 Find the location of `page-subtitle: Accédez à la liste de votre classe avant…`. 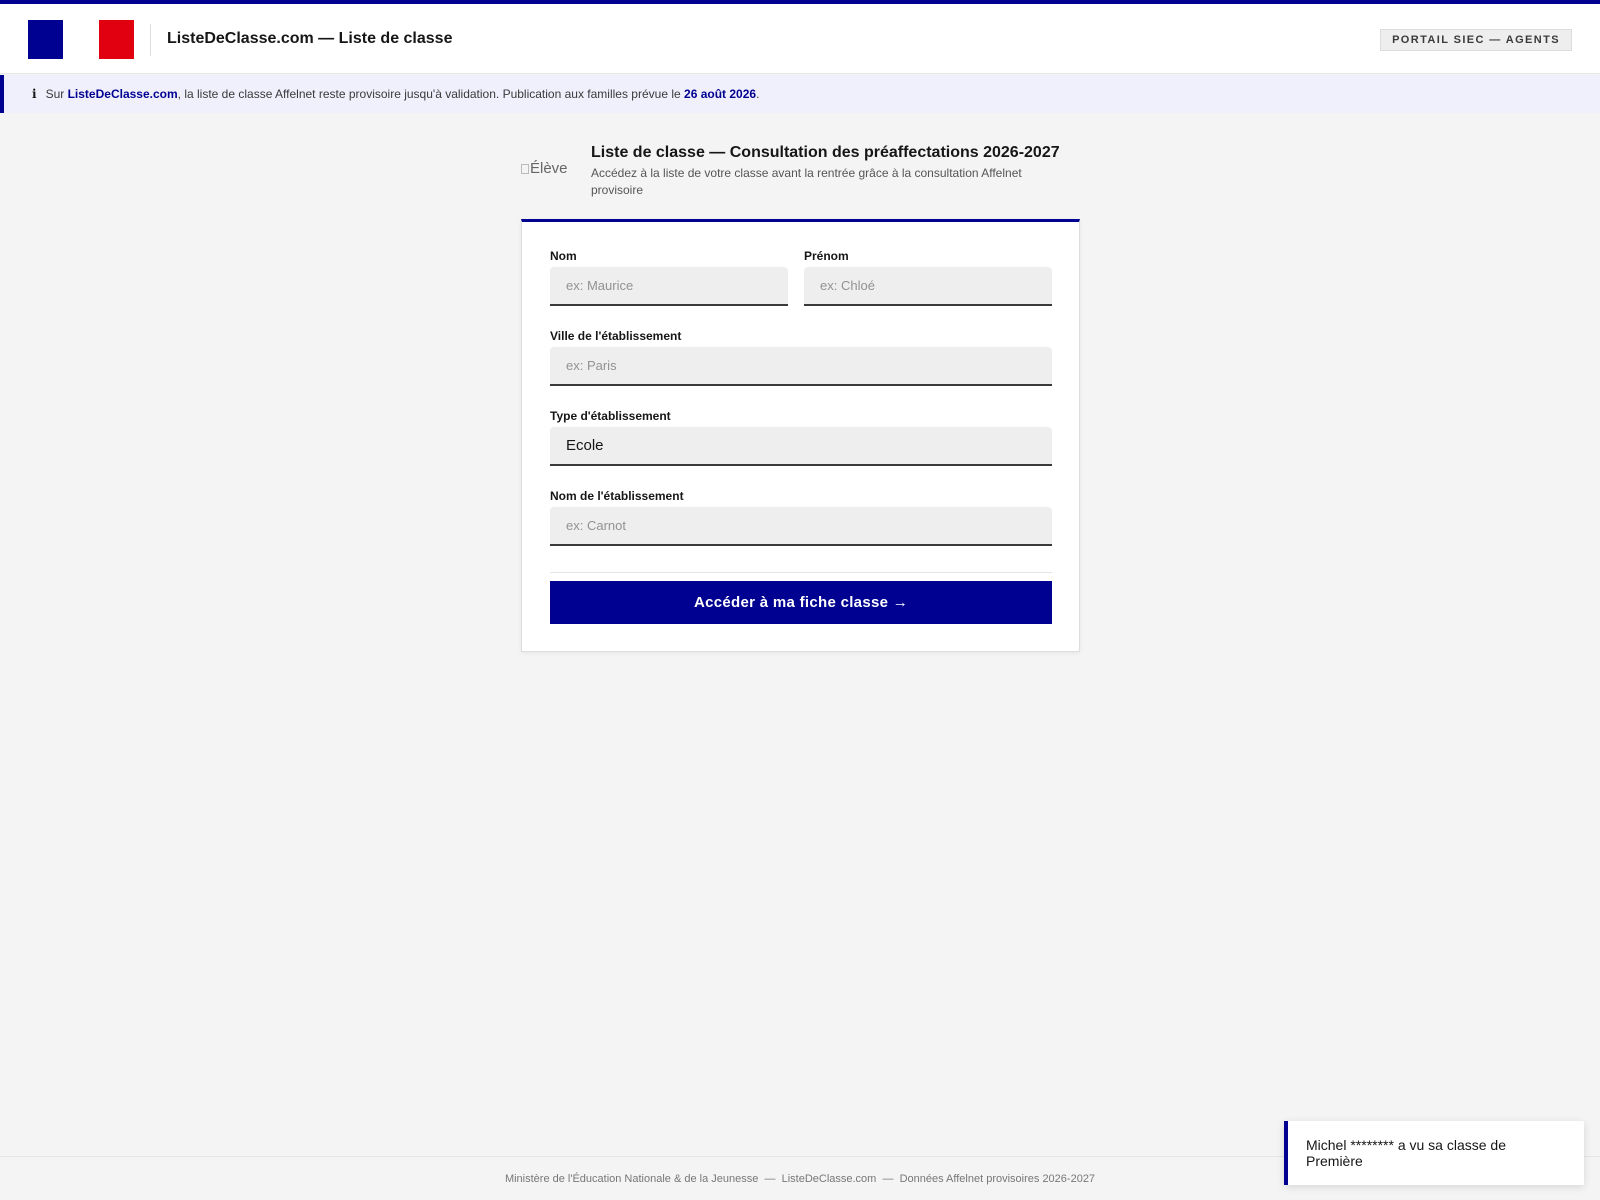

page-subtitle: Accédez à la liste de votre classe avant… is located at coordinates (806, 181).